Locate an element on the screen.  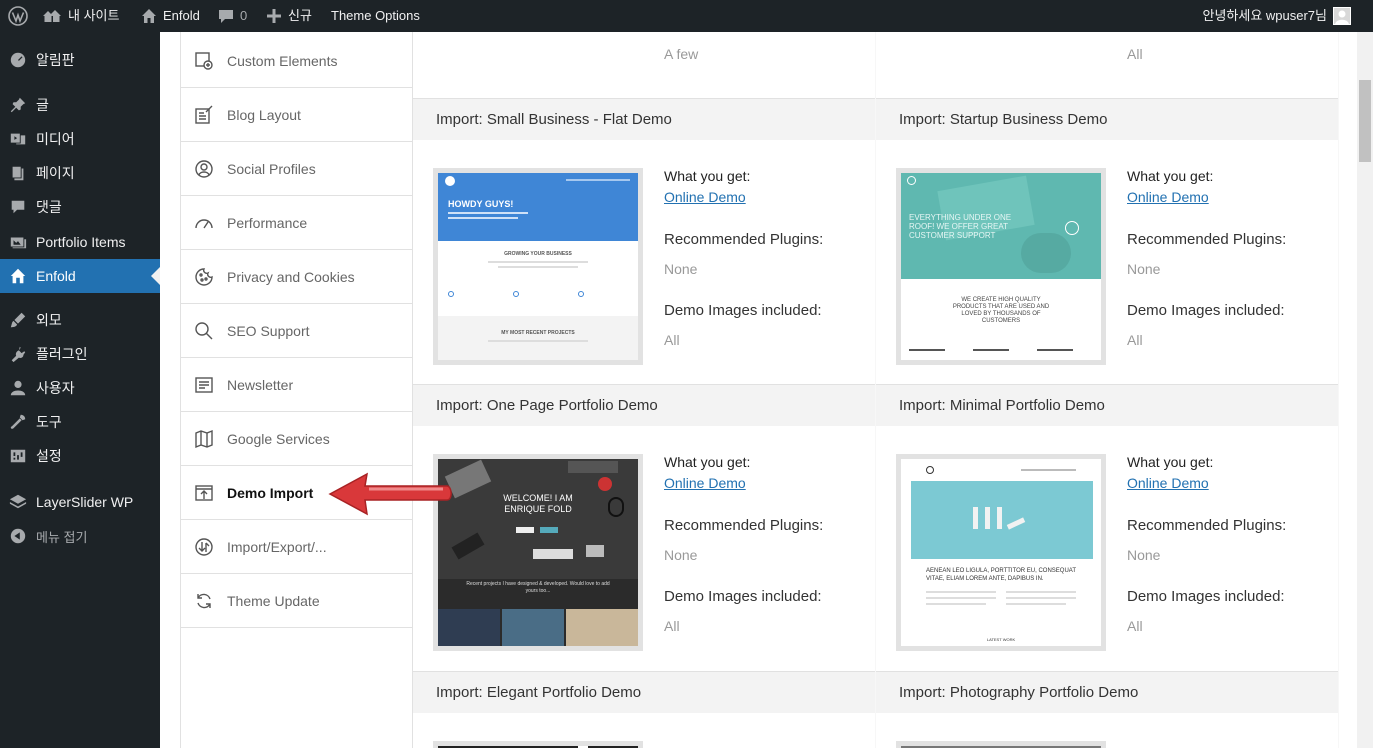
sidebar-item-enfold: Enfold is located at coordinates (80, 276).